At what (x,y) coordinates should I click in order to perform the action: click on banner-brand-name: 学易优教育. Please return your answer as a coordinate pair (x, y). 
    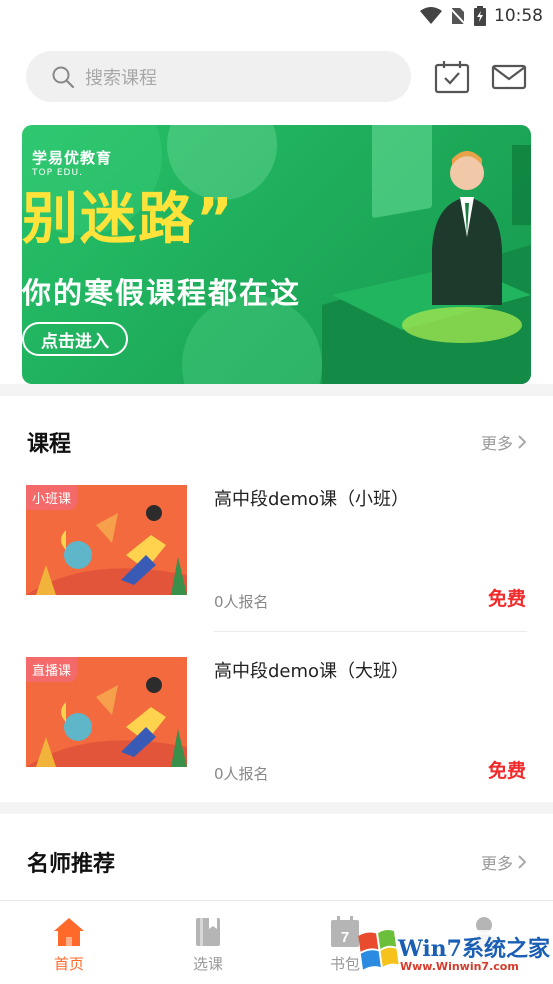
    Looking at the image, I should click on (72, 158).